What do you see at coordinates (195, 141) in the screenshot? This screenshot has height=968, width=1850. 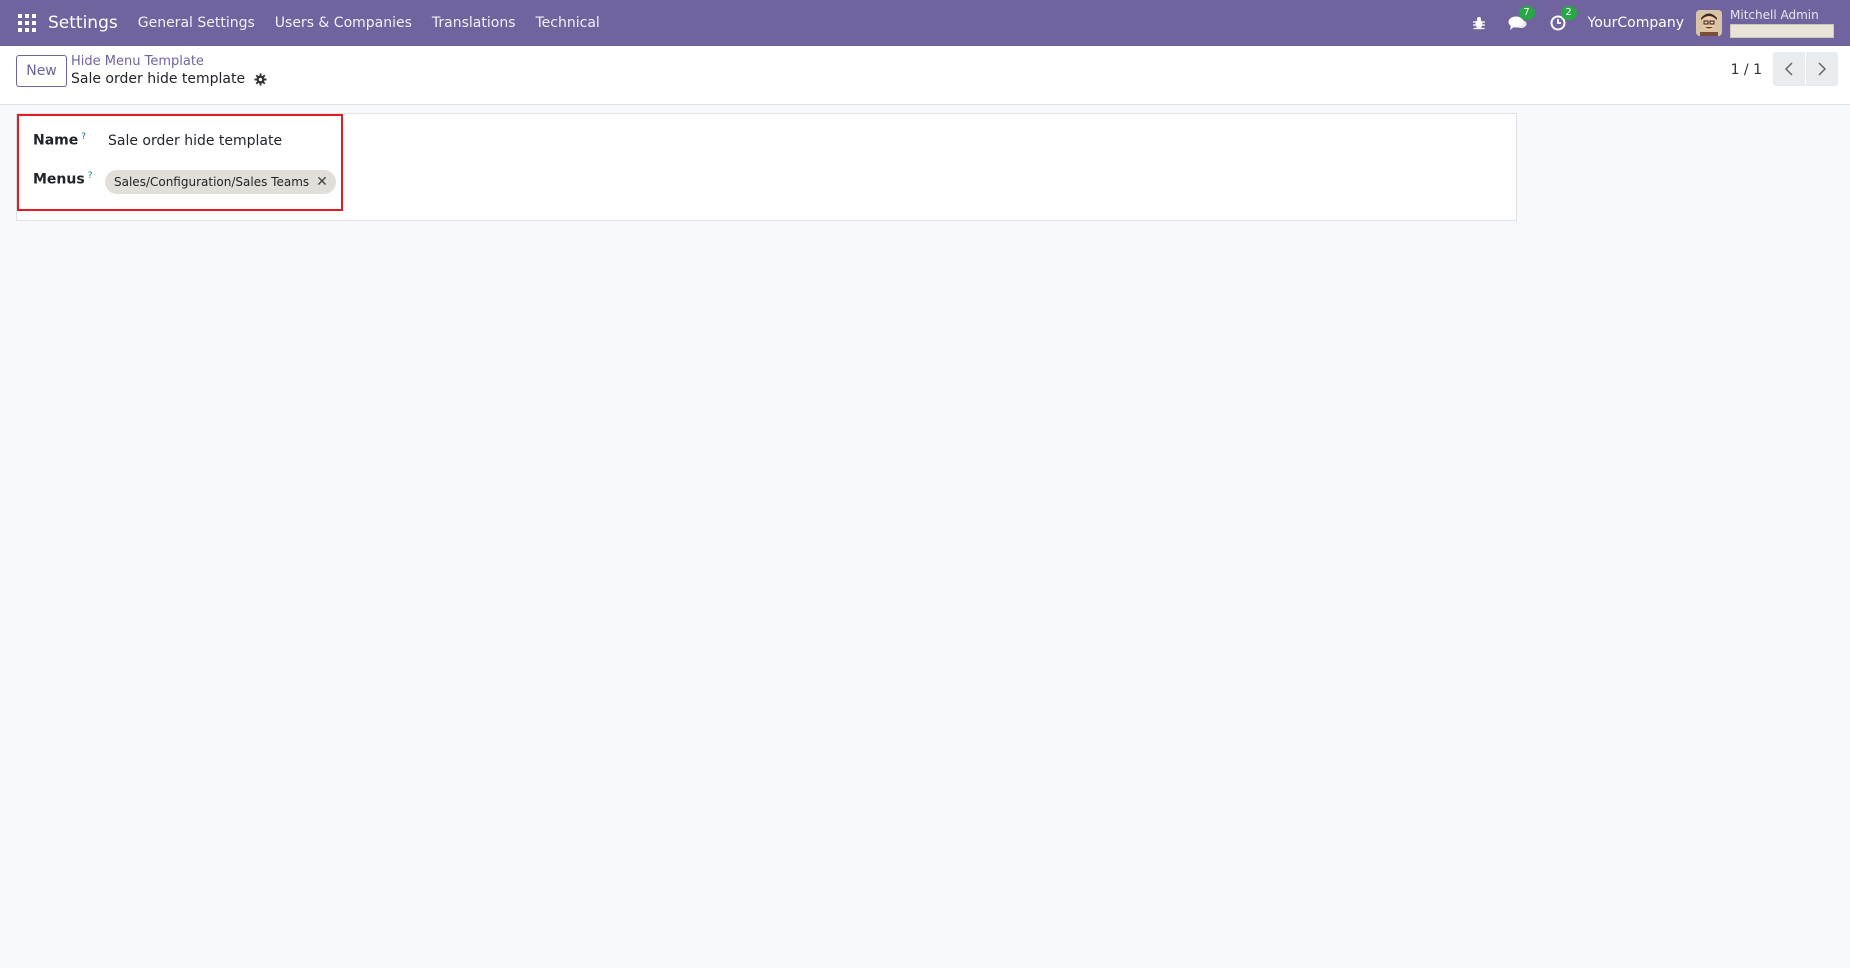 I see `name-field-value: Sale order hide template` at bounding box center [195, 141].